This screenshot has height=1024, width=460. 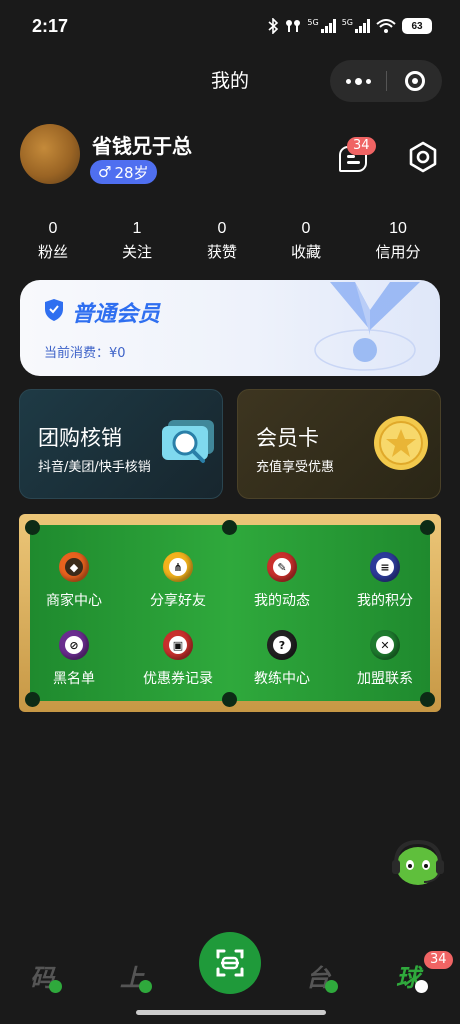 I want to click on menu-my-posts: ✎ 我的动态, so click(x=282, y=581).